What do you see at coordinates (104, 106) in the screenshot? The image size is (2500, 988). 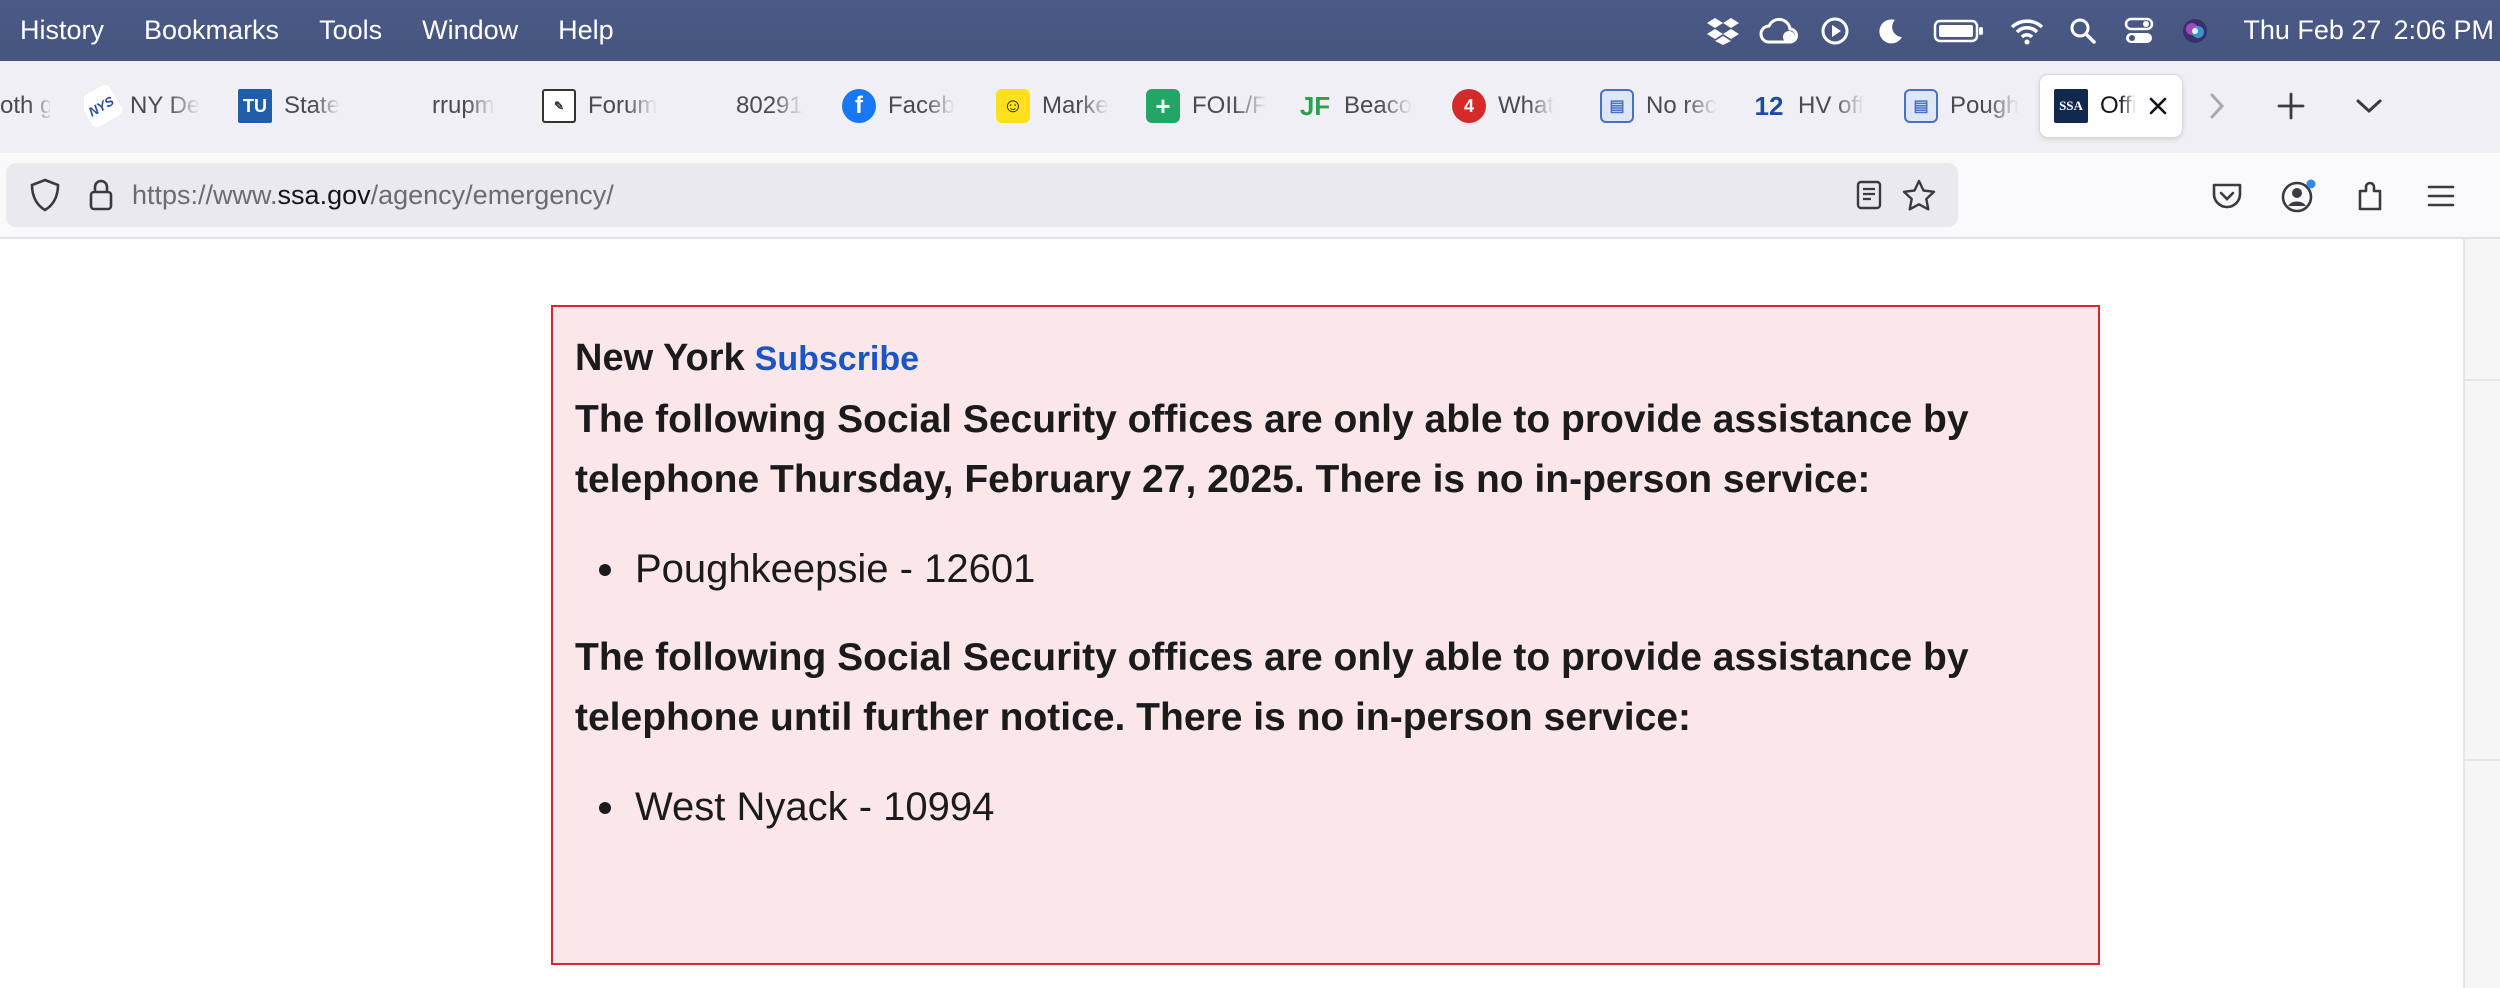 I see `nydec-favicon-icon: NYS` at bounding box center [104, 106].